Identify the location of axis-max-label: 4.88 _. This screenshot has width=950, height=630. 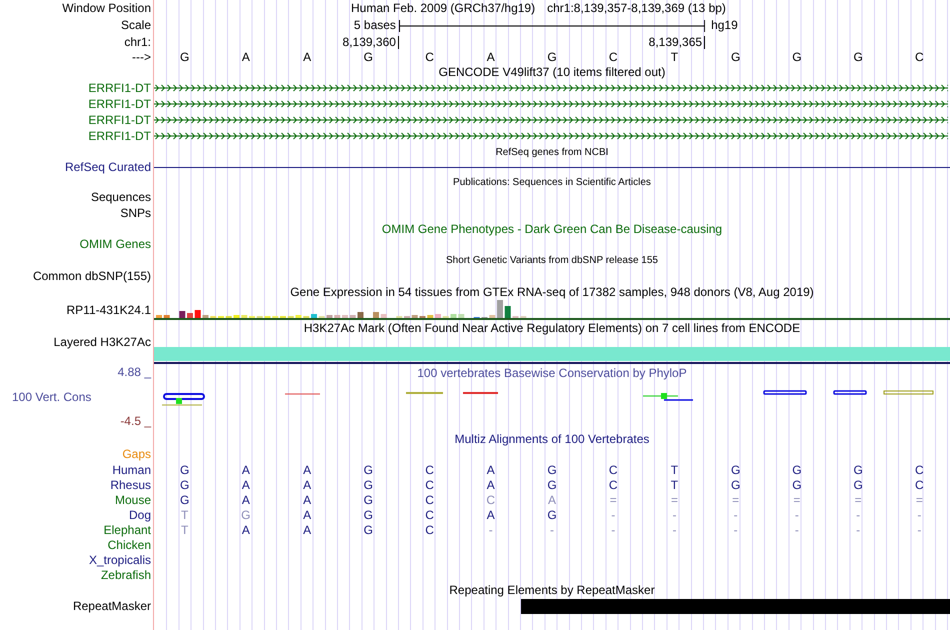
(134, 372).